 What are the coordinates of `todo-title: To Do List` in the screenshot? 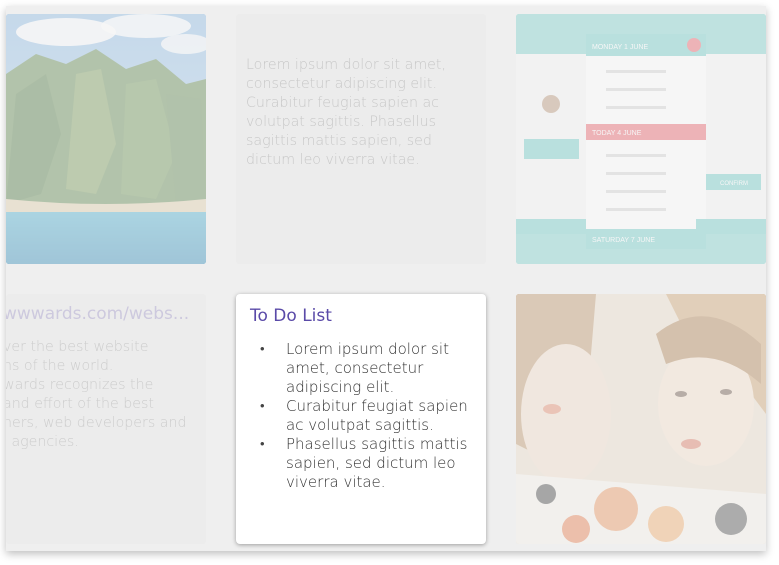 It's located at (291, 316).